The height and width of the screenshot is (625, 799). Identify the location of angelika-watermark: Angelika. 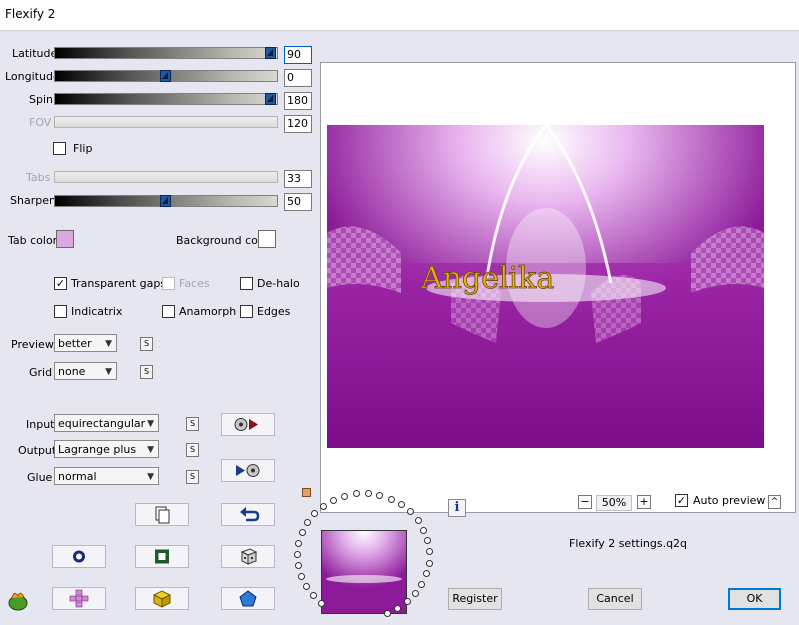
(487, 278).